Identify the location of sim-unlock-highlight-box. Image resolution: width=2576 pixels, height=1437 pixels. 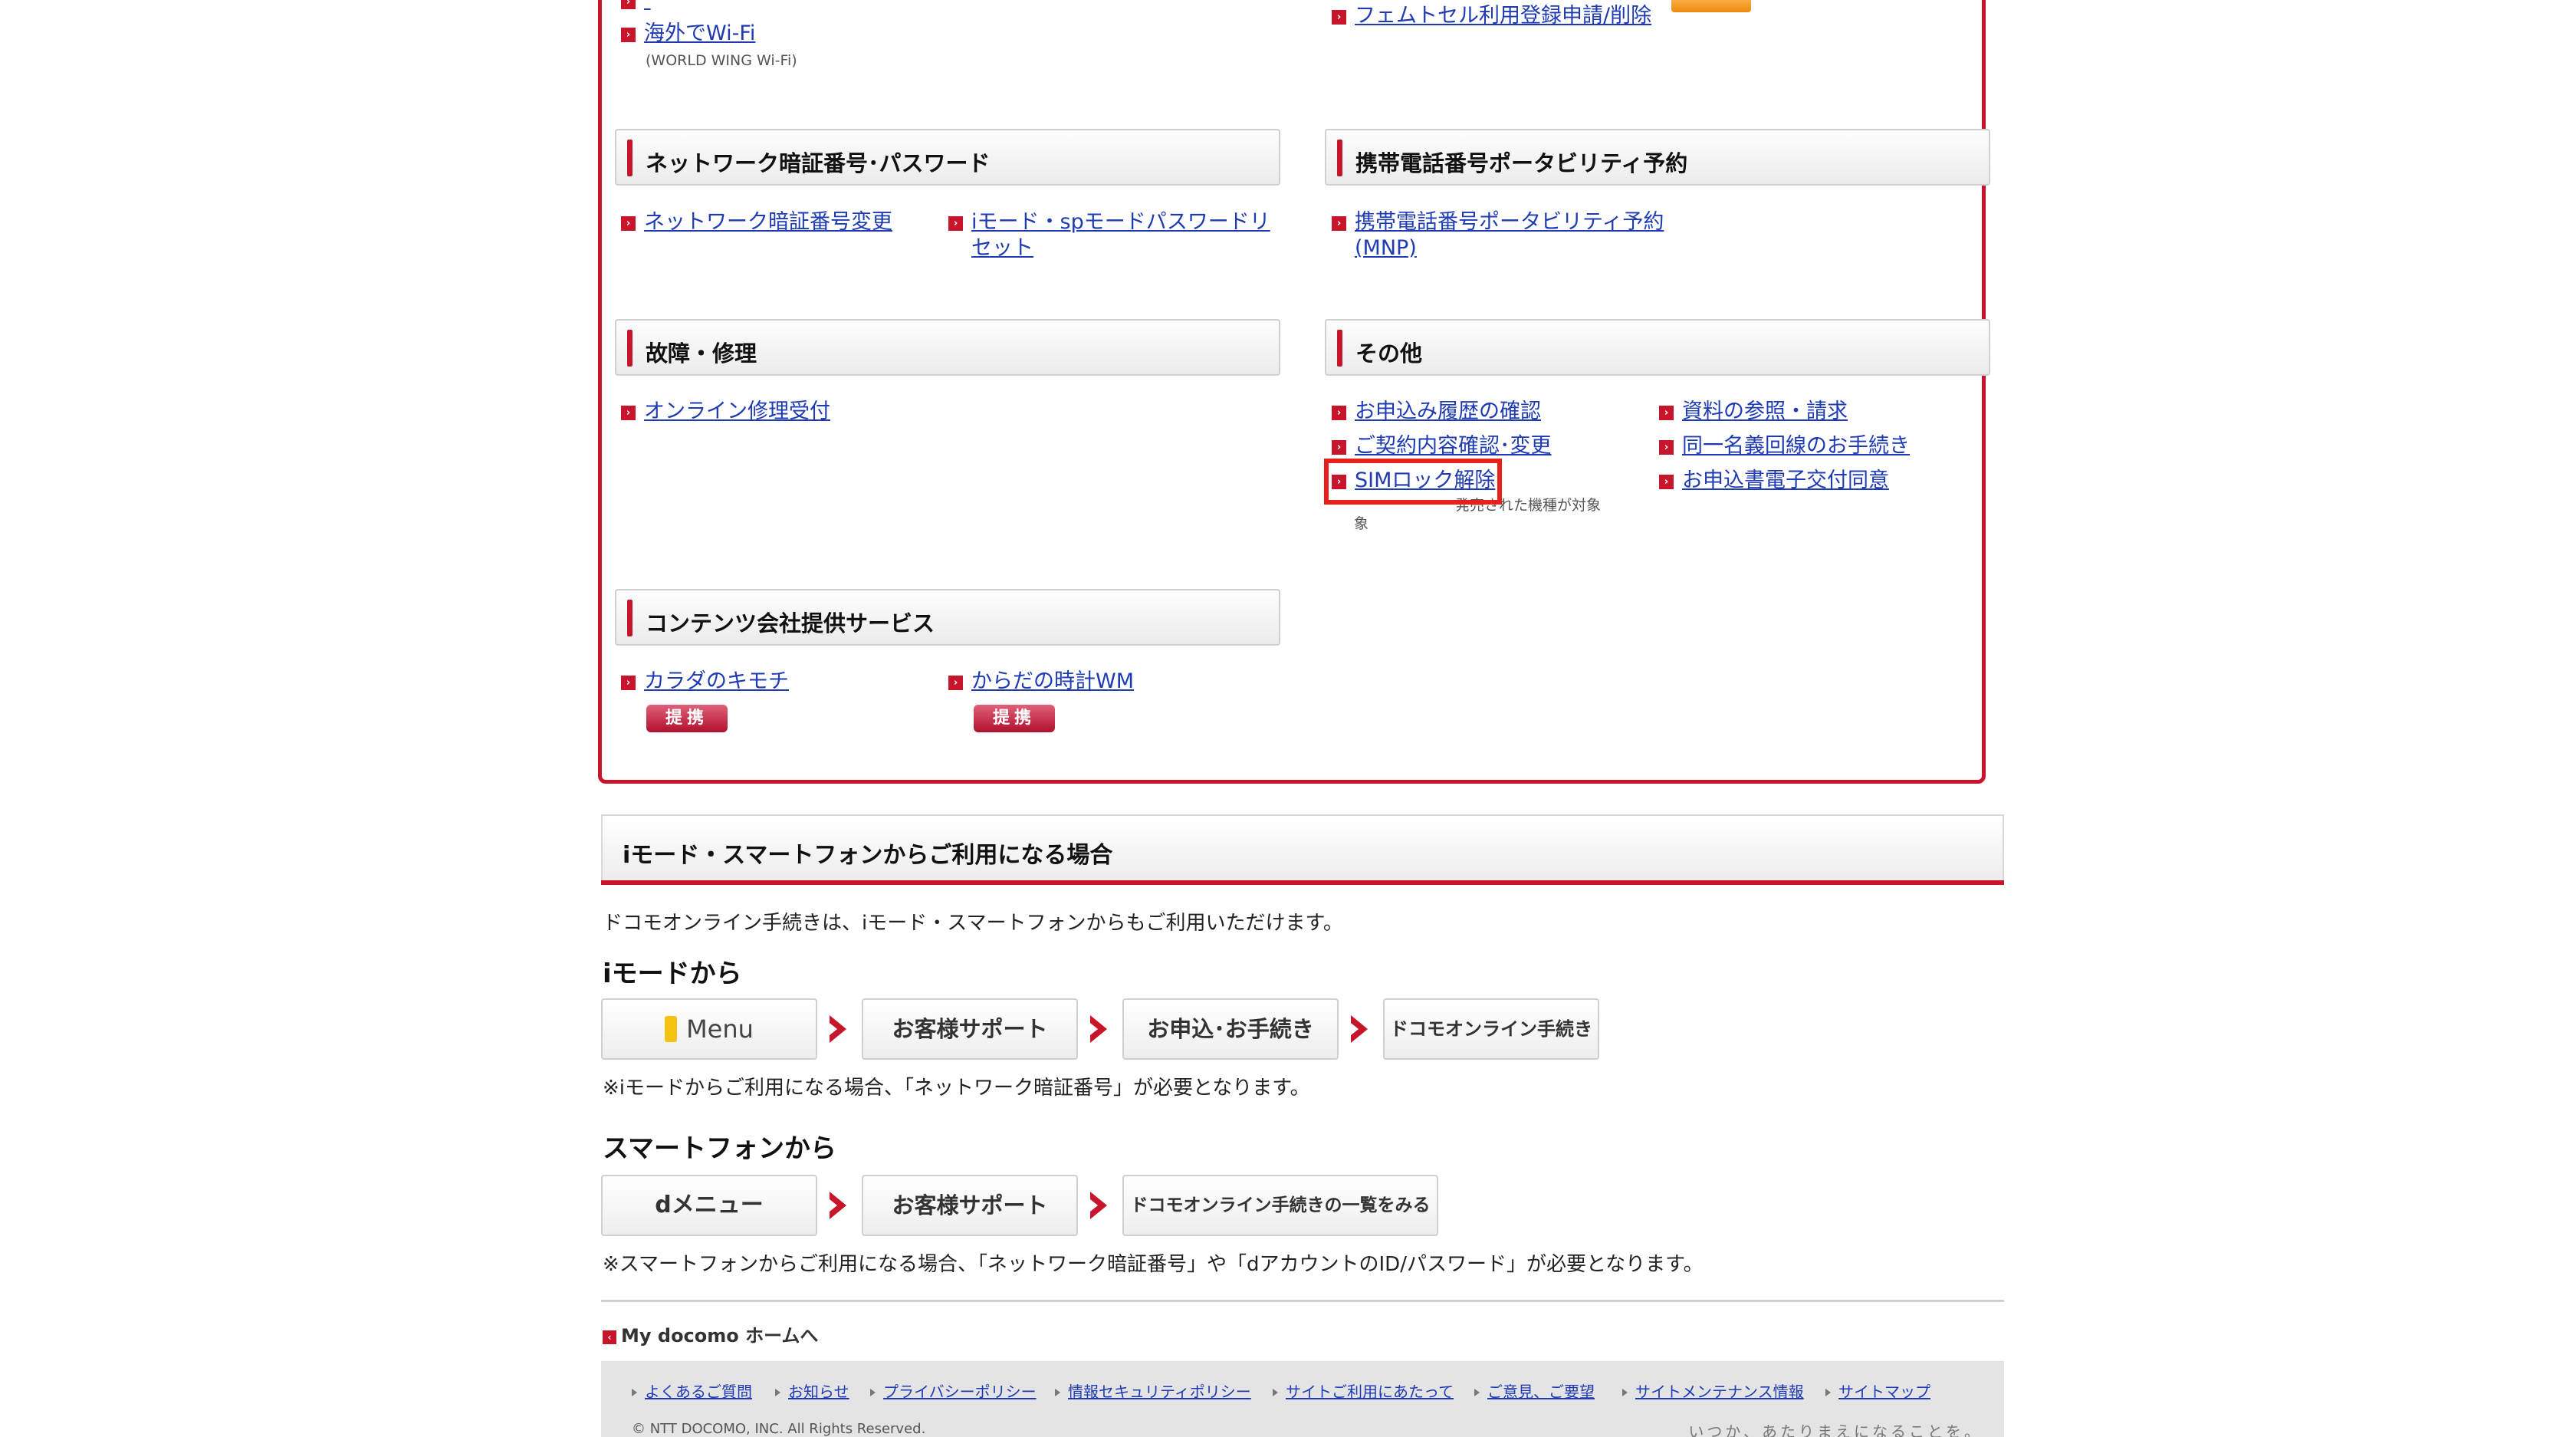
(1413, 482).